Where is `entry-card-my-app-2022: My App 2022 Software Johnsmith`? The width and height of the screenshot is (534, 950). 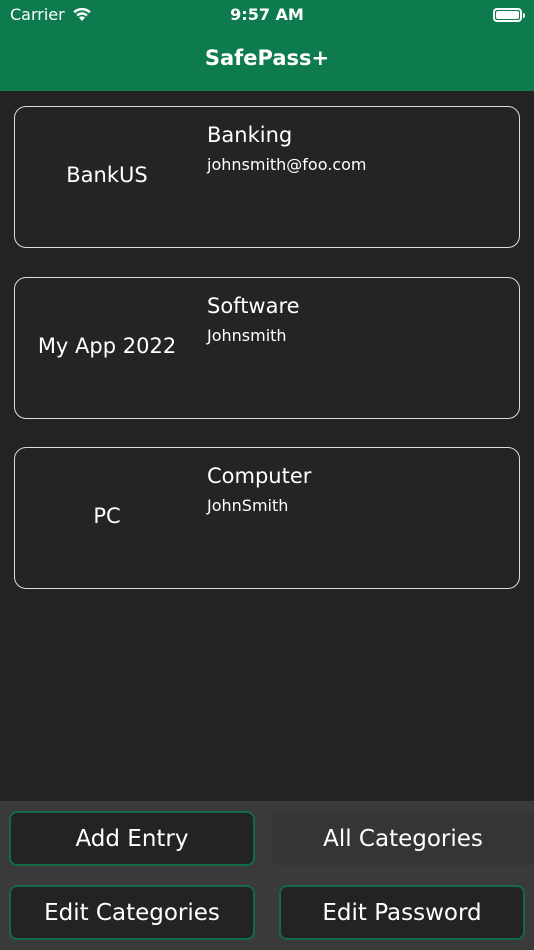 entry-card-my-app-2022: My App 2022 Software Johnsmith is located at coordinates (267, 348).